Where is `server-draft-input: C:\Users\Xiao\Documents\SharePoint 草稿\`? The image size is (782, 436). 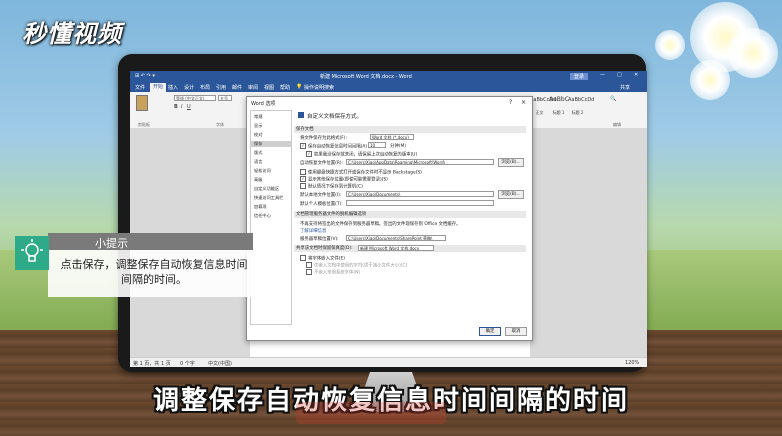
server-draft-input: C:\Users\Xiao\Documents\SharePoint 草稿\ is located at coordinates (396, 238).